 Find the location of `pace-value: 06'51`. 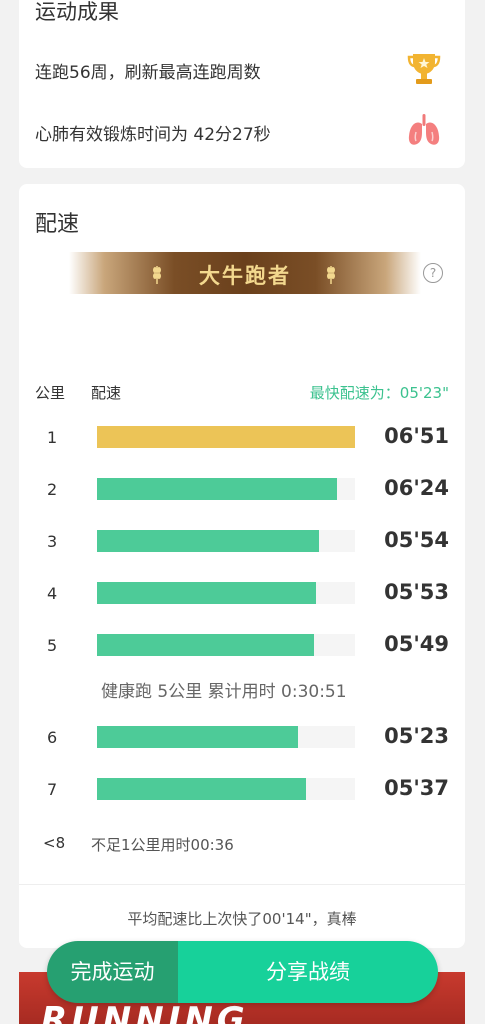

pace-value: 06'51 is located at coordinates (416, 436).